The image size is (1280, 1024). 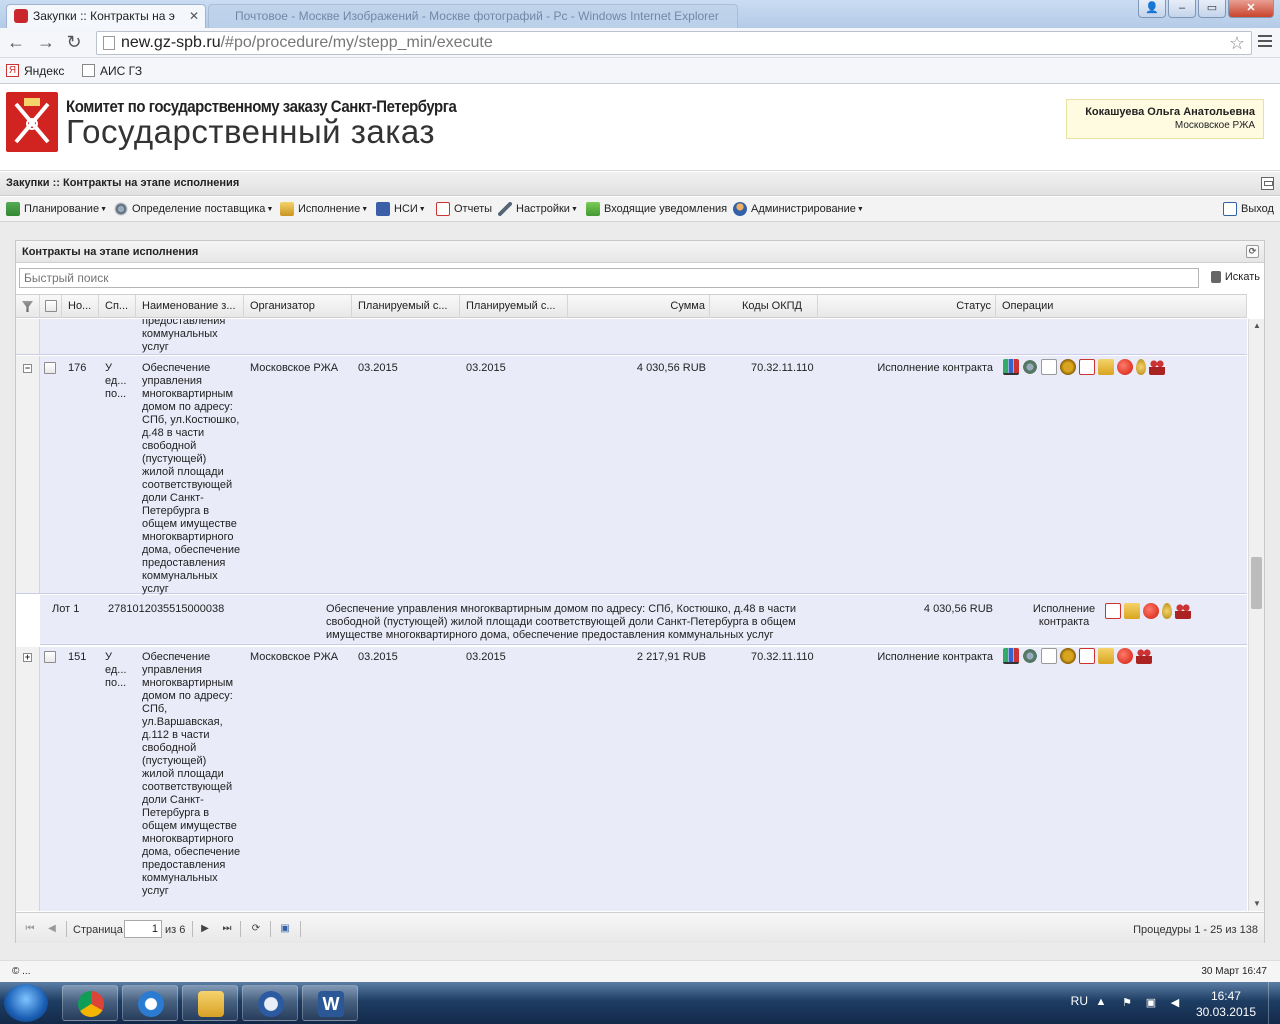 I want to click on flag-icon: ⚑, so click(x=1127, y=1003).